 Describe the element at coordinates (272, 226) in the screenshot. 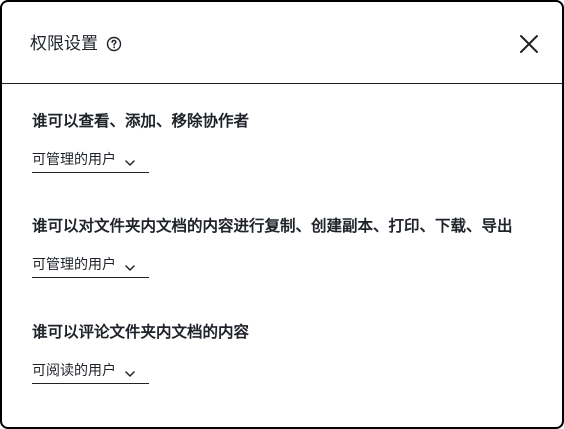

I see `section-label: 谁可以对文件夹内文档的内容进行复制、创建副本、打印、下载、导出` at that location.